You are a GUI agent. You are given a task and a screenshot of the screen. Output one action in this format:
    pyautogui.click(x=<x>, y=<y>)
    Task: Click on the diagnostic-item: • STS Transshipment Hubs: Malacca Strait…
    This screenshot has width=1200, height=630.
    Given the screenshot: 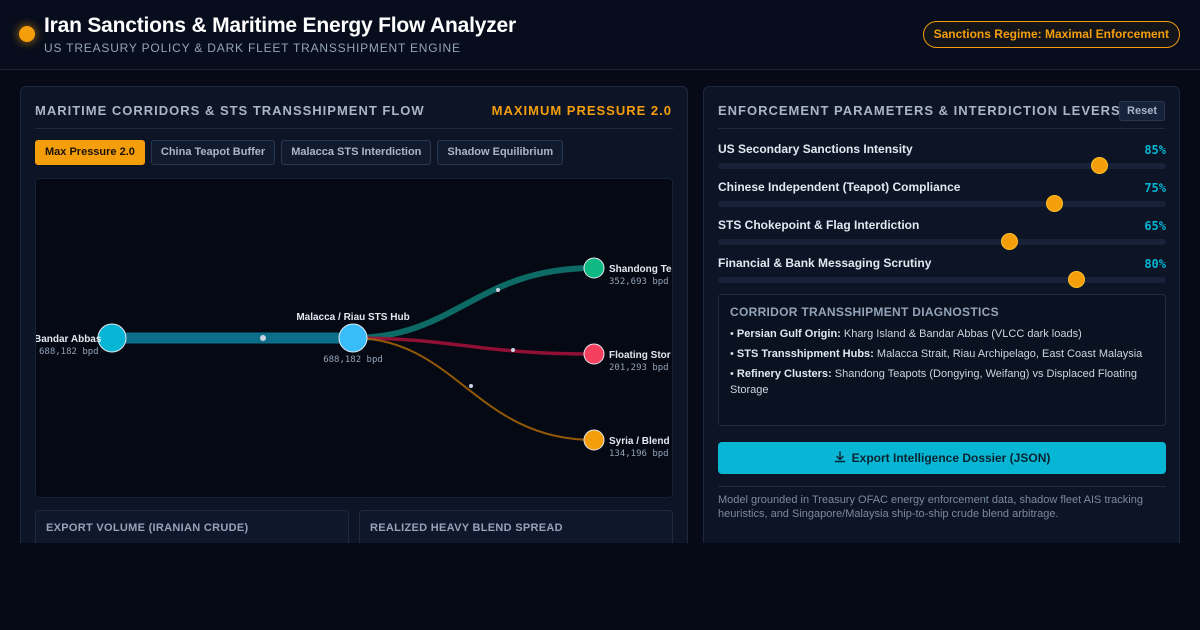 What is the action you would take?
    pyautogui.click(x=936, y=354)
    